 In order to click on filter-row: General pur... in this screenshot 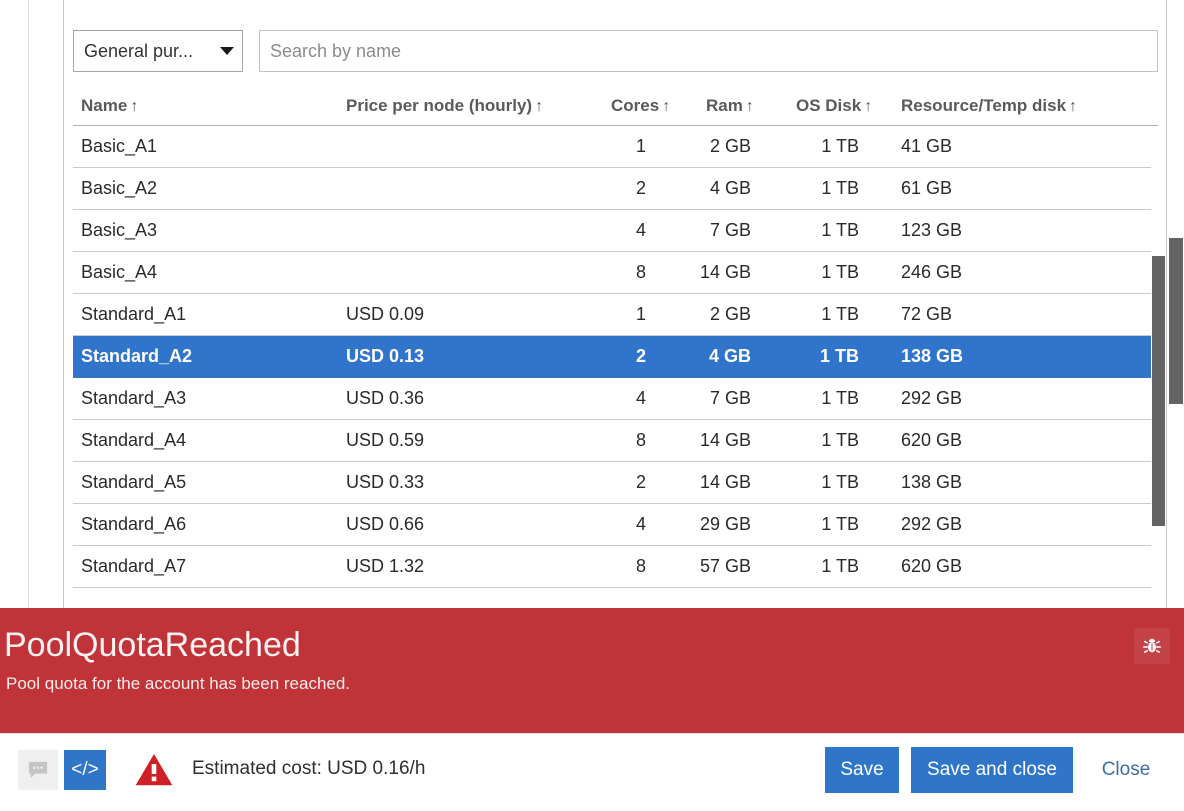, I will do `click(615, 51)`.